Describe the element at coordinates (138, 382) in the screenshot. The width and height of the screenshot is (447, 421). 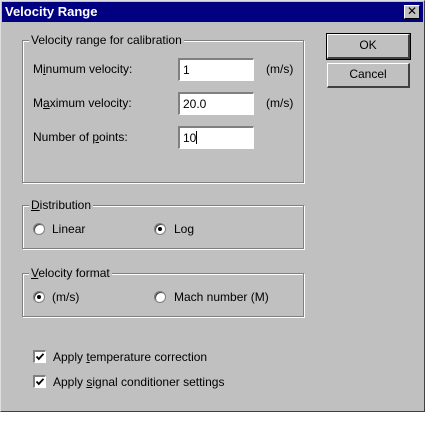
I see `signal-conditioner-label: Apply signal conditioner settings` at that location.